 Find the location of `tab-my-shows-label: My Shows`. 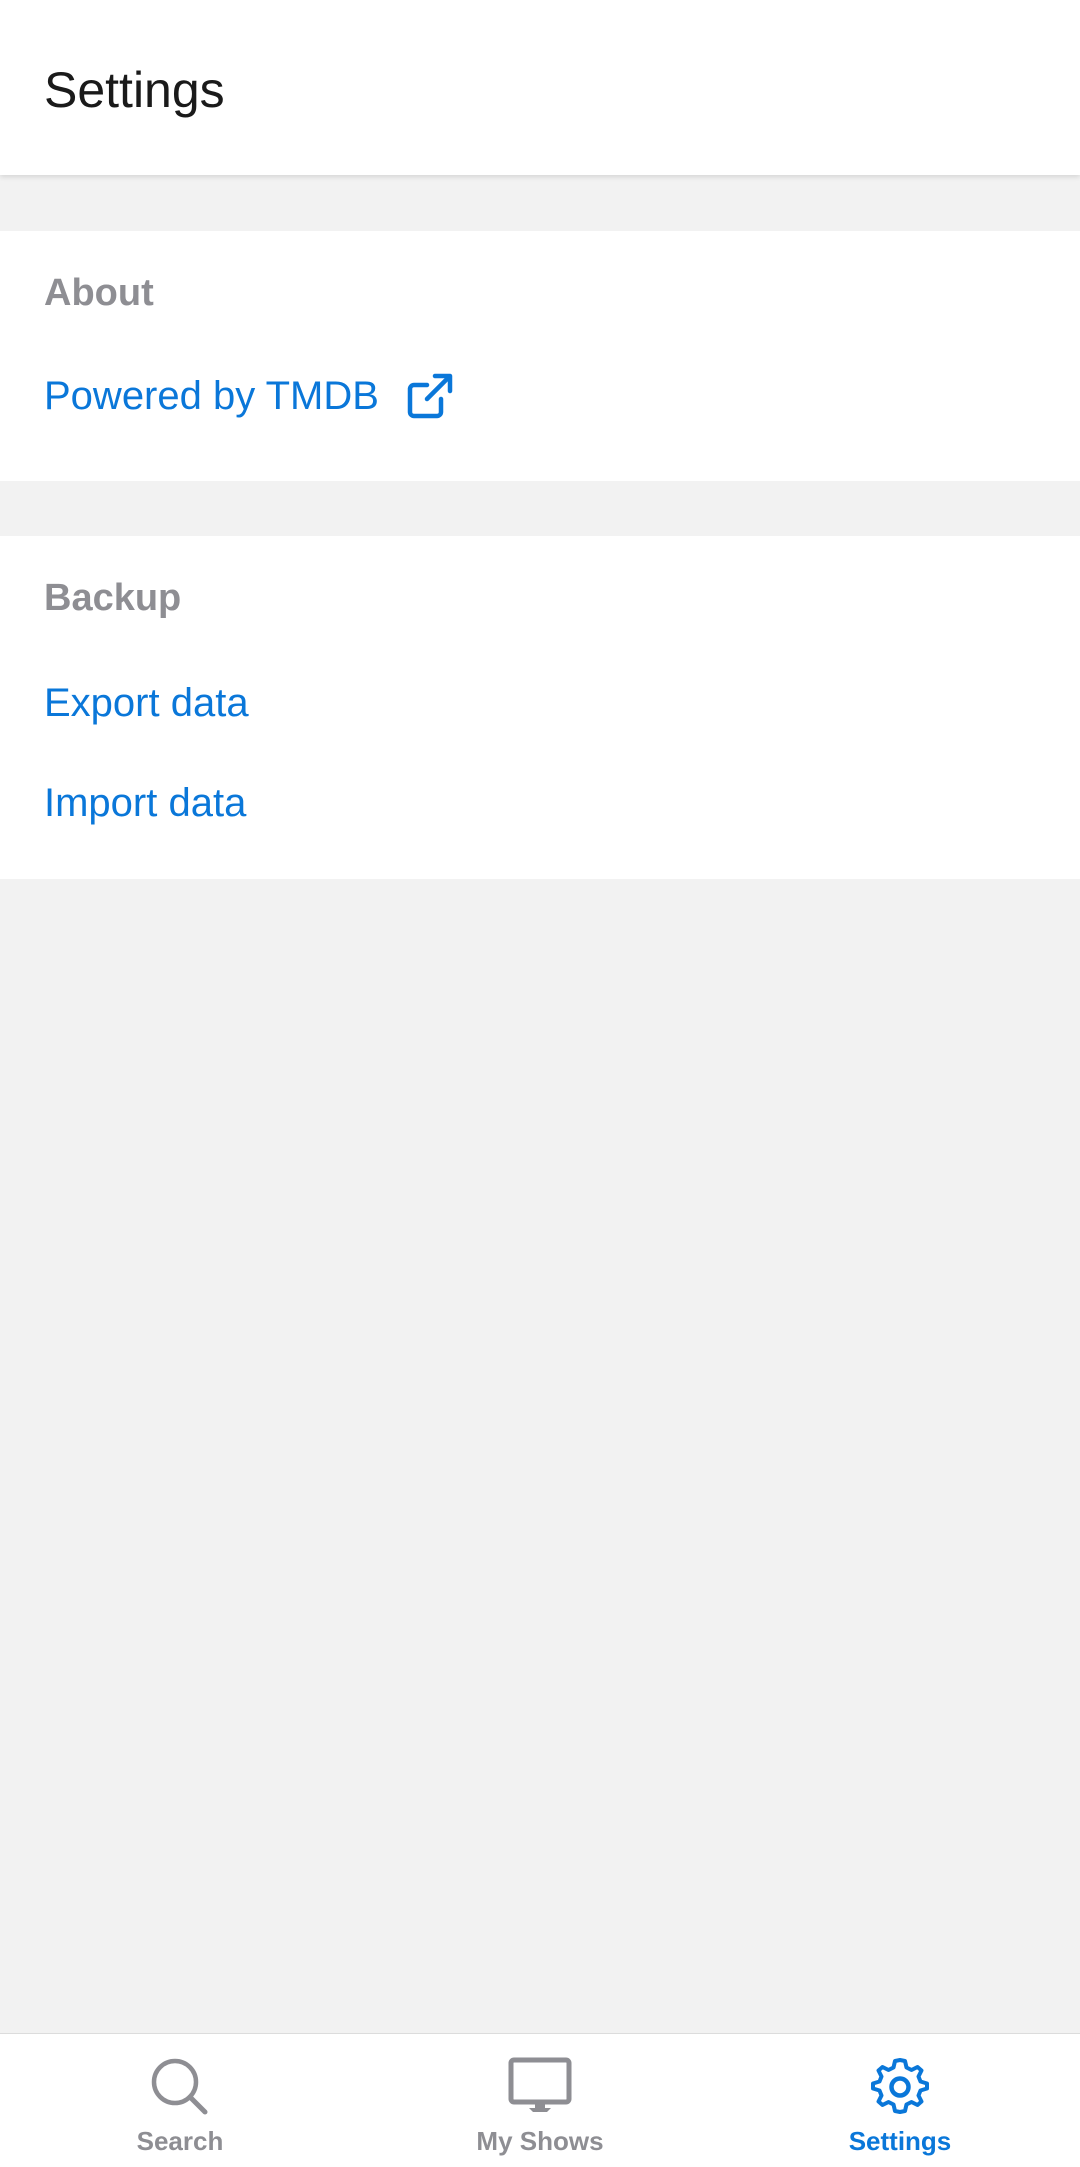

tab-my-shows-label: My Shows is located at coordinates (540, 2141).